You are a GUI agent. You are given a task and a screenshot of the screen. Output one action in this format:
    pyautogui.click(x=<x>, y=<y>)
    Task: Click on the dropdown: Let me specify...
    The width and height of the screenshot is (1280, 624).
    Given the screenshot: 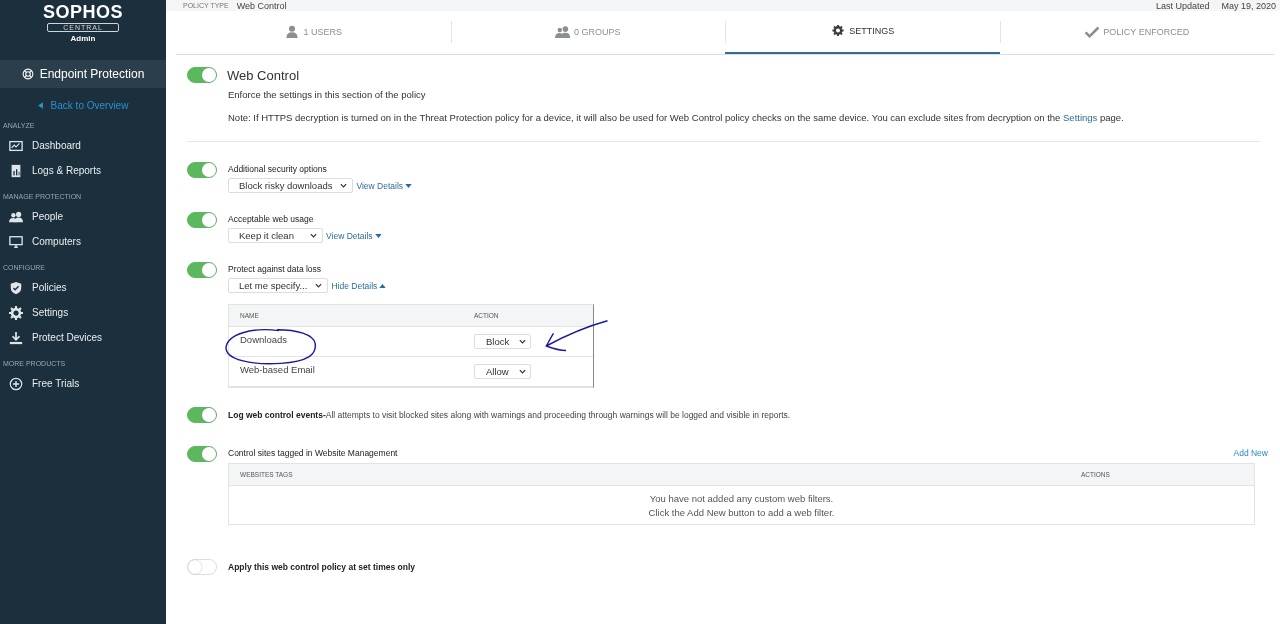 What is the action you would take?
    pyautogui.click(x=278, y=285)
    